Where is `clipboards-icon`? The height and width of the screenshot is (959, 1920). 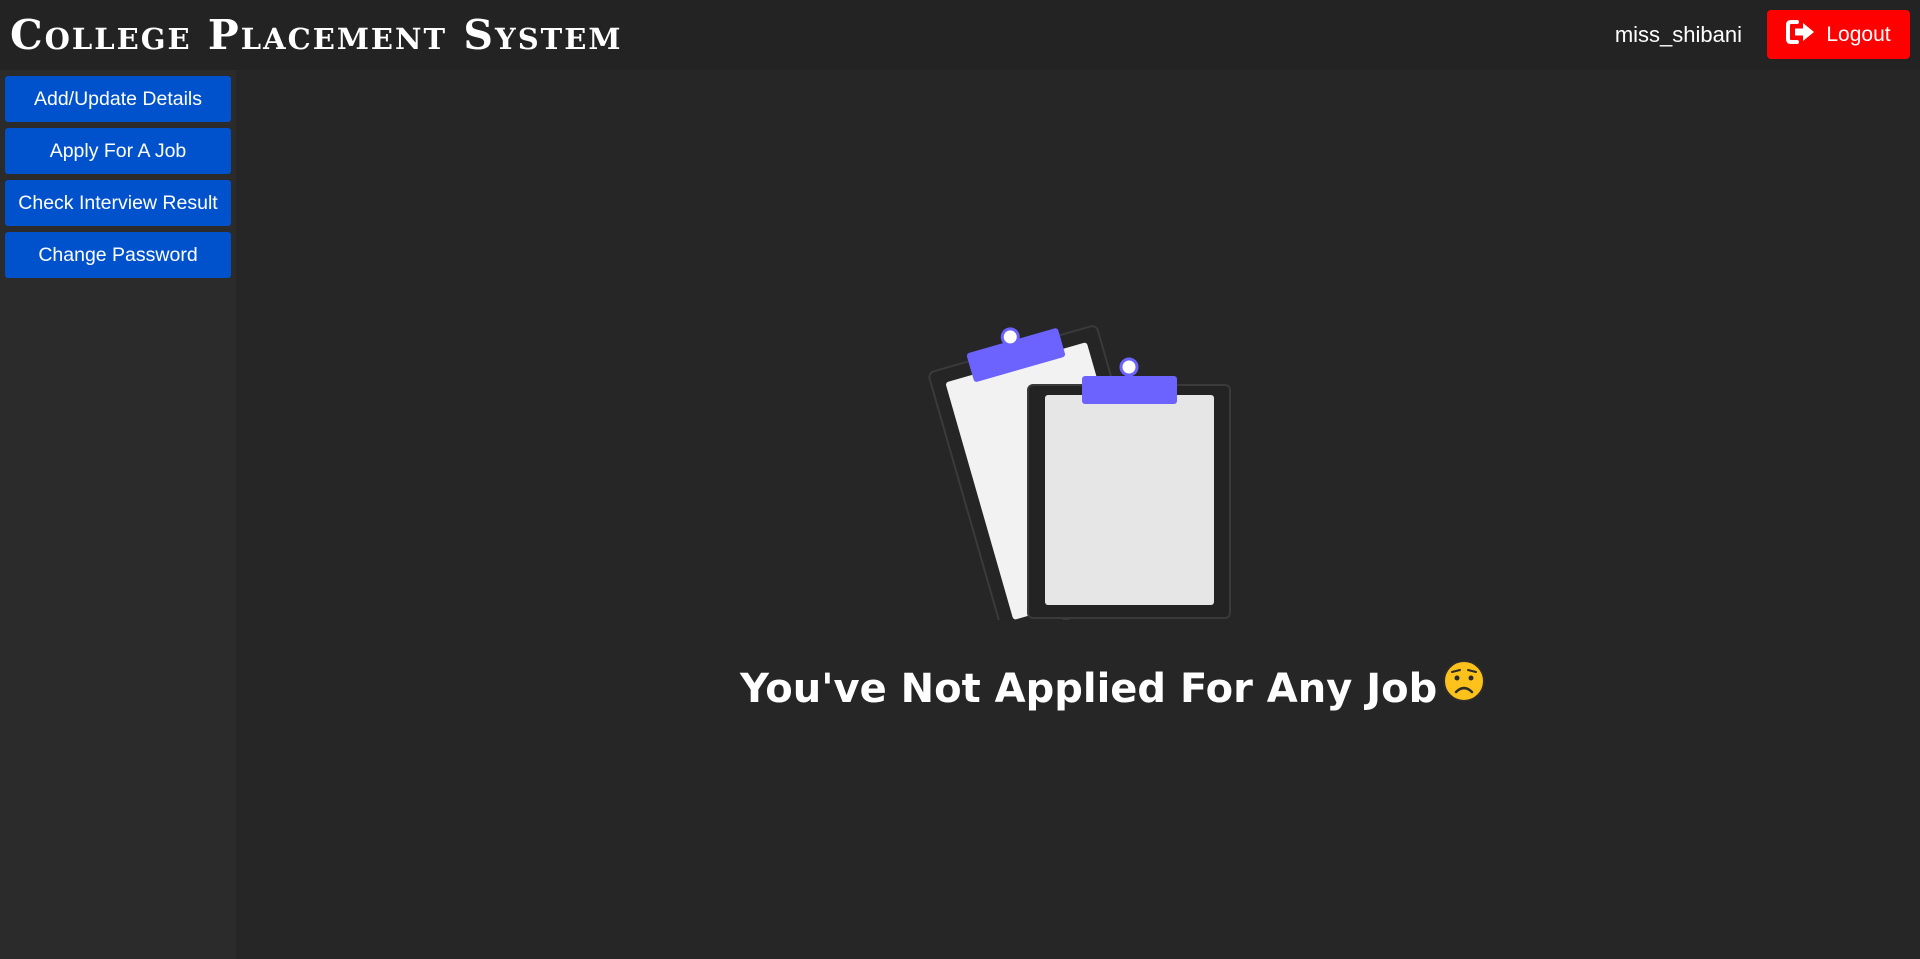
clipboards-icon is located at coordinates (1080, 476).